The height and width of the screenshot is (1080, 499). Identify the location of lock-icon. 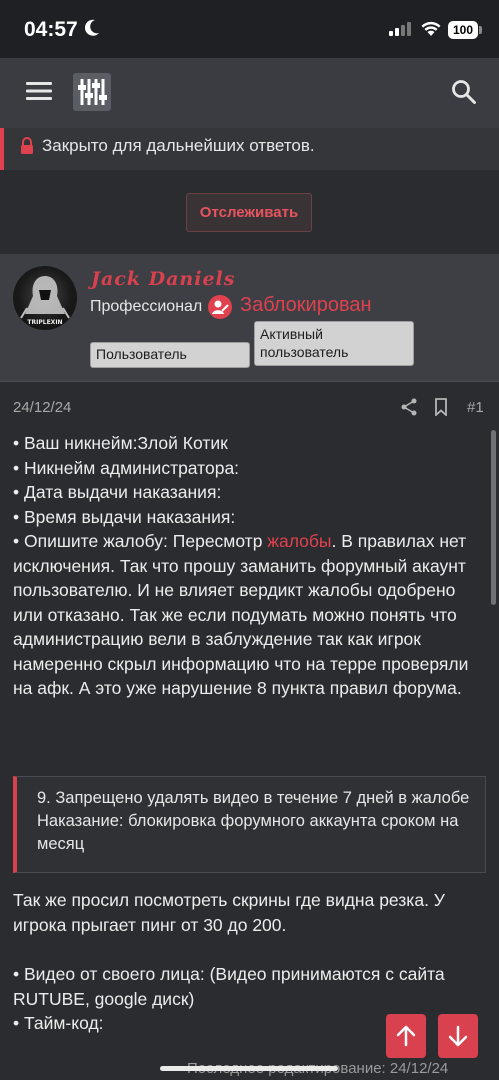
(27, 145).